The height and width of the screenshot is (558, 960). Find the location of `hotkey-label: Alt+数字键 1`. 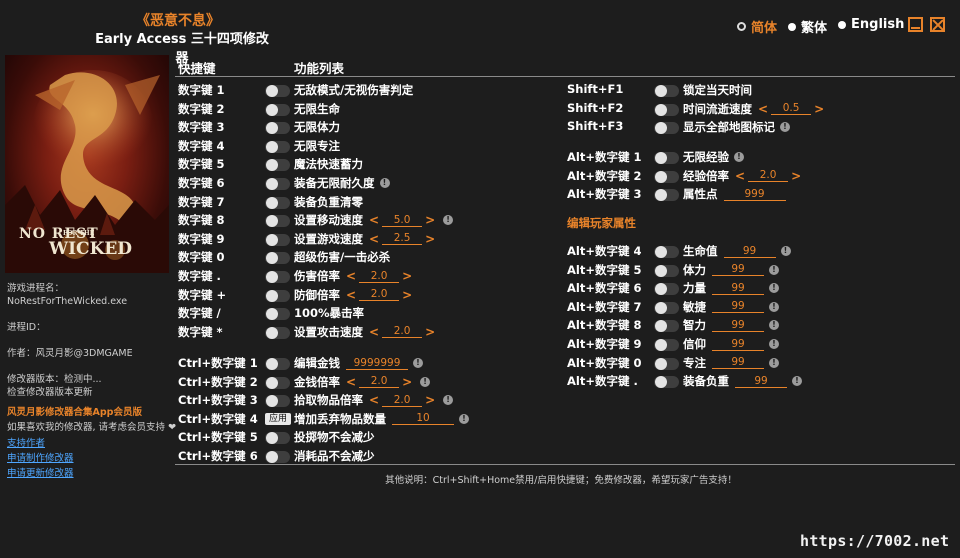

hotkey-label: Alt+数字键 1 is located at coordinates (604, 157).